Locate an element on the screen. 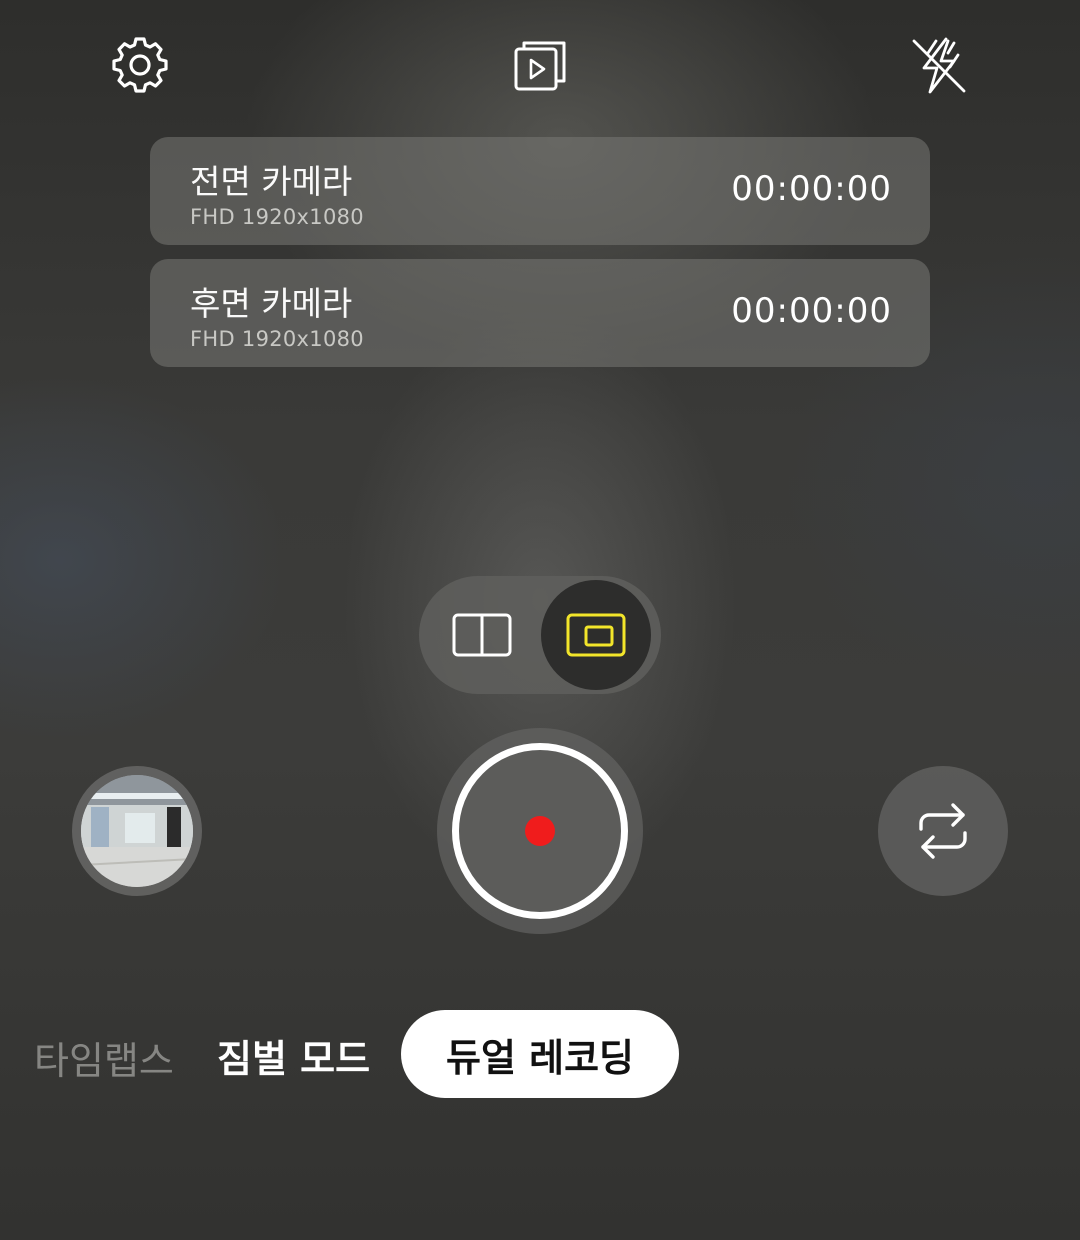  rear-camera-timer: 00:00:00 is located at coordinates (811, 311).